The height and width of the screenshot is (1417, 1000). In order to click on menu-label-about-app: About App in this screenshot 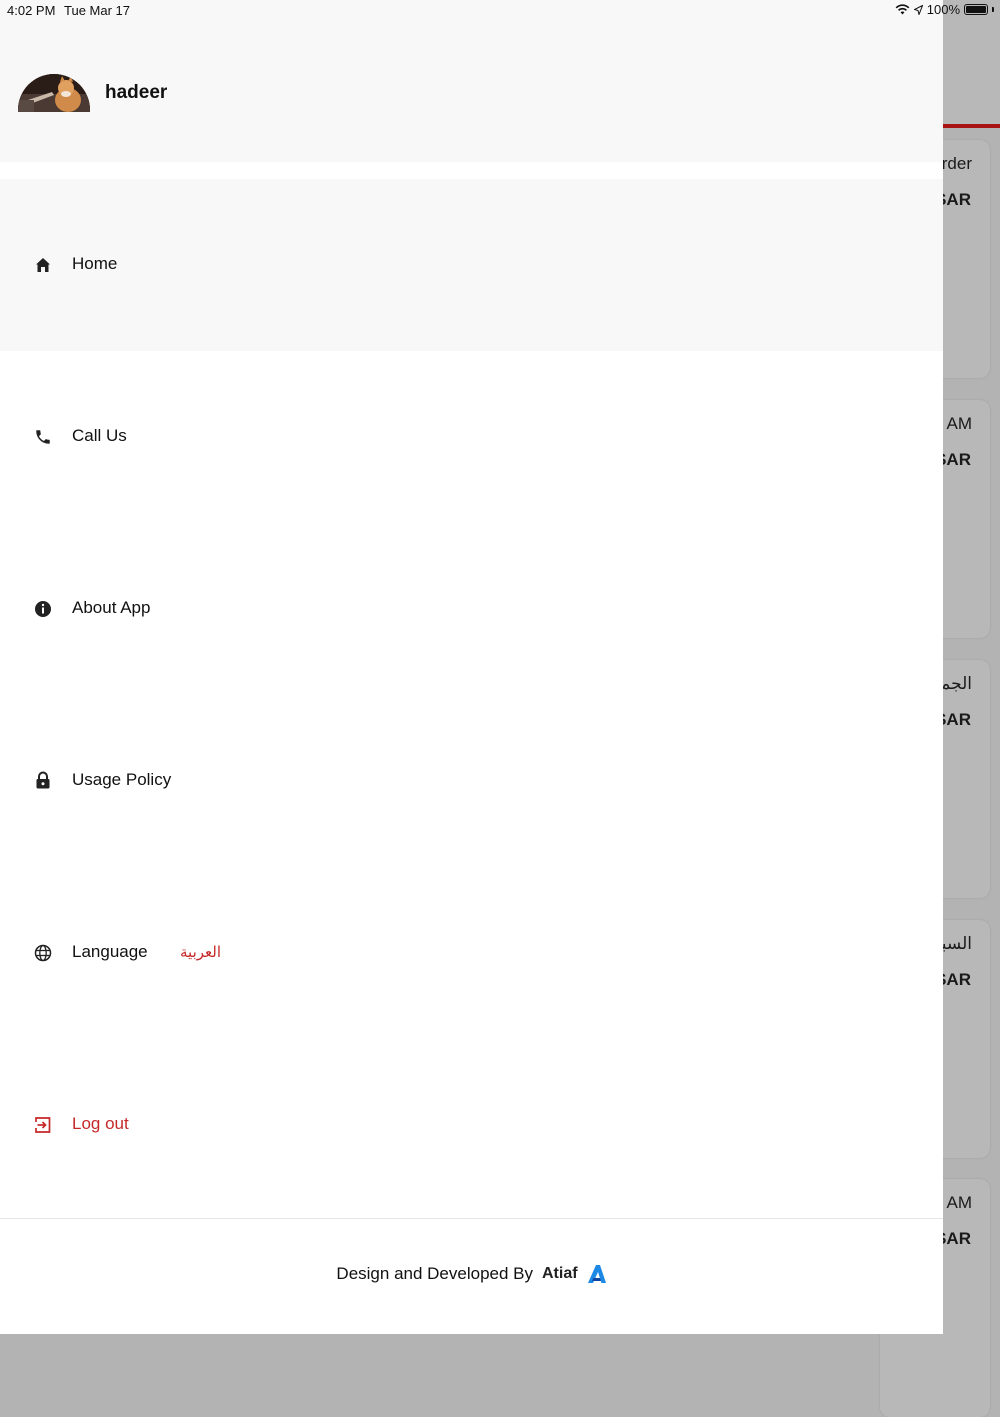, I will do `click(111, 607)`.